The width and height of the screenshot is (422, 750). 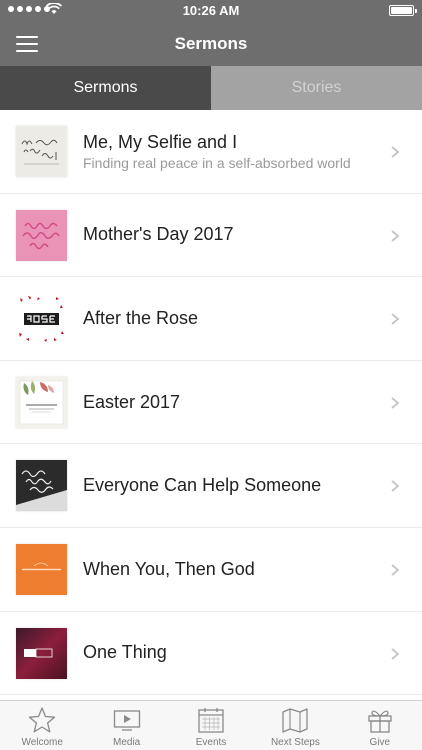 I want to click on sermon-row-one-thing: One Thing, so click(x=211, y=654).